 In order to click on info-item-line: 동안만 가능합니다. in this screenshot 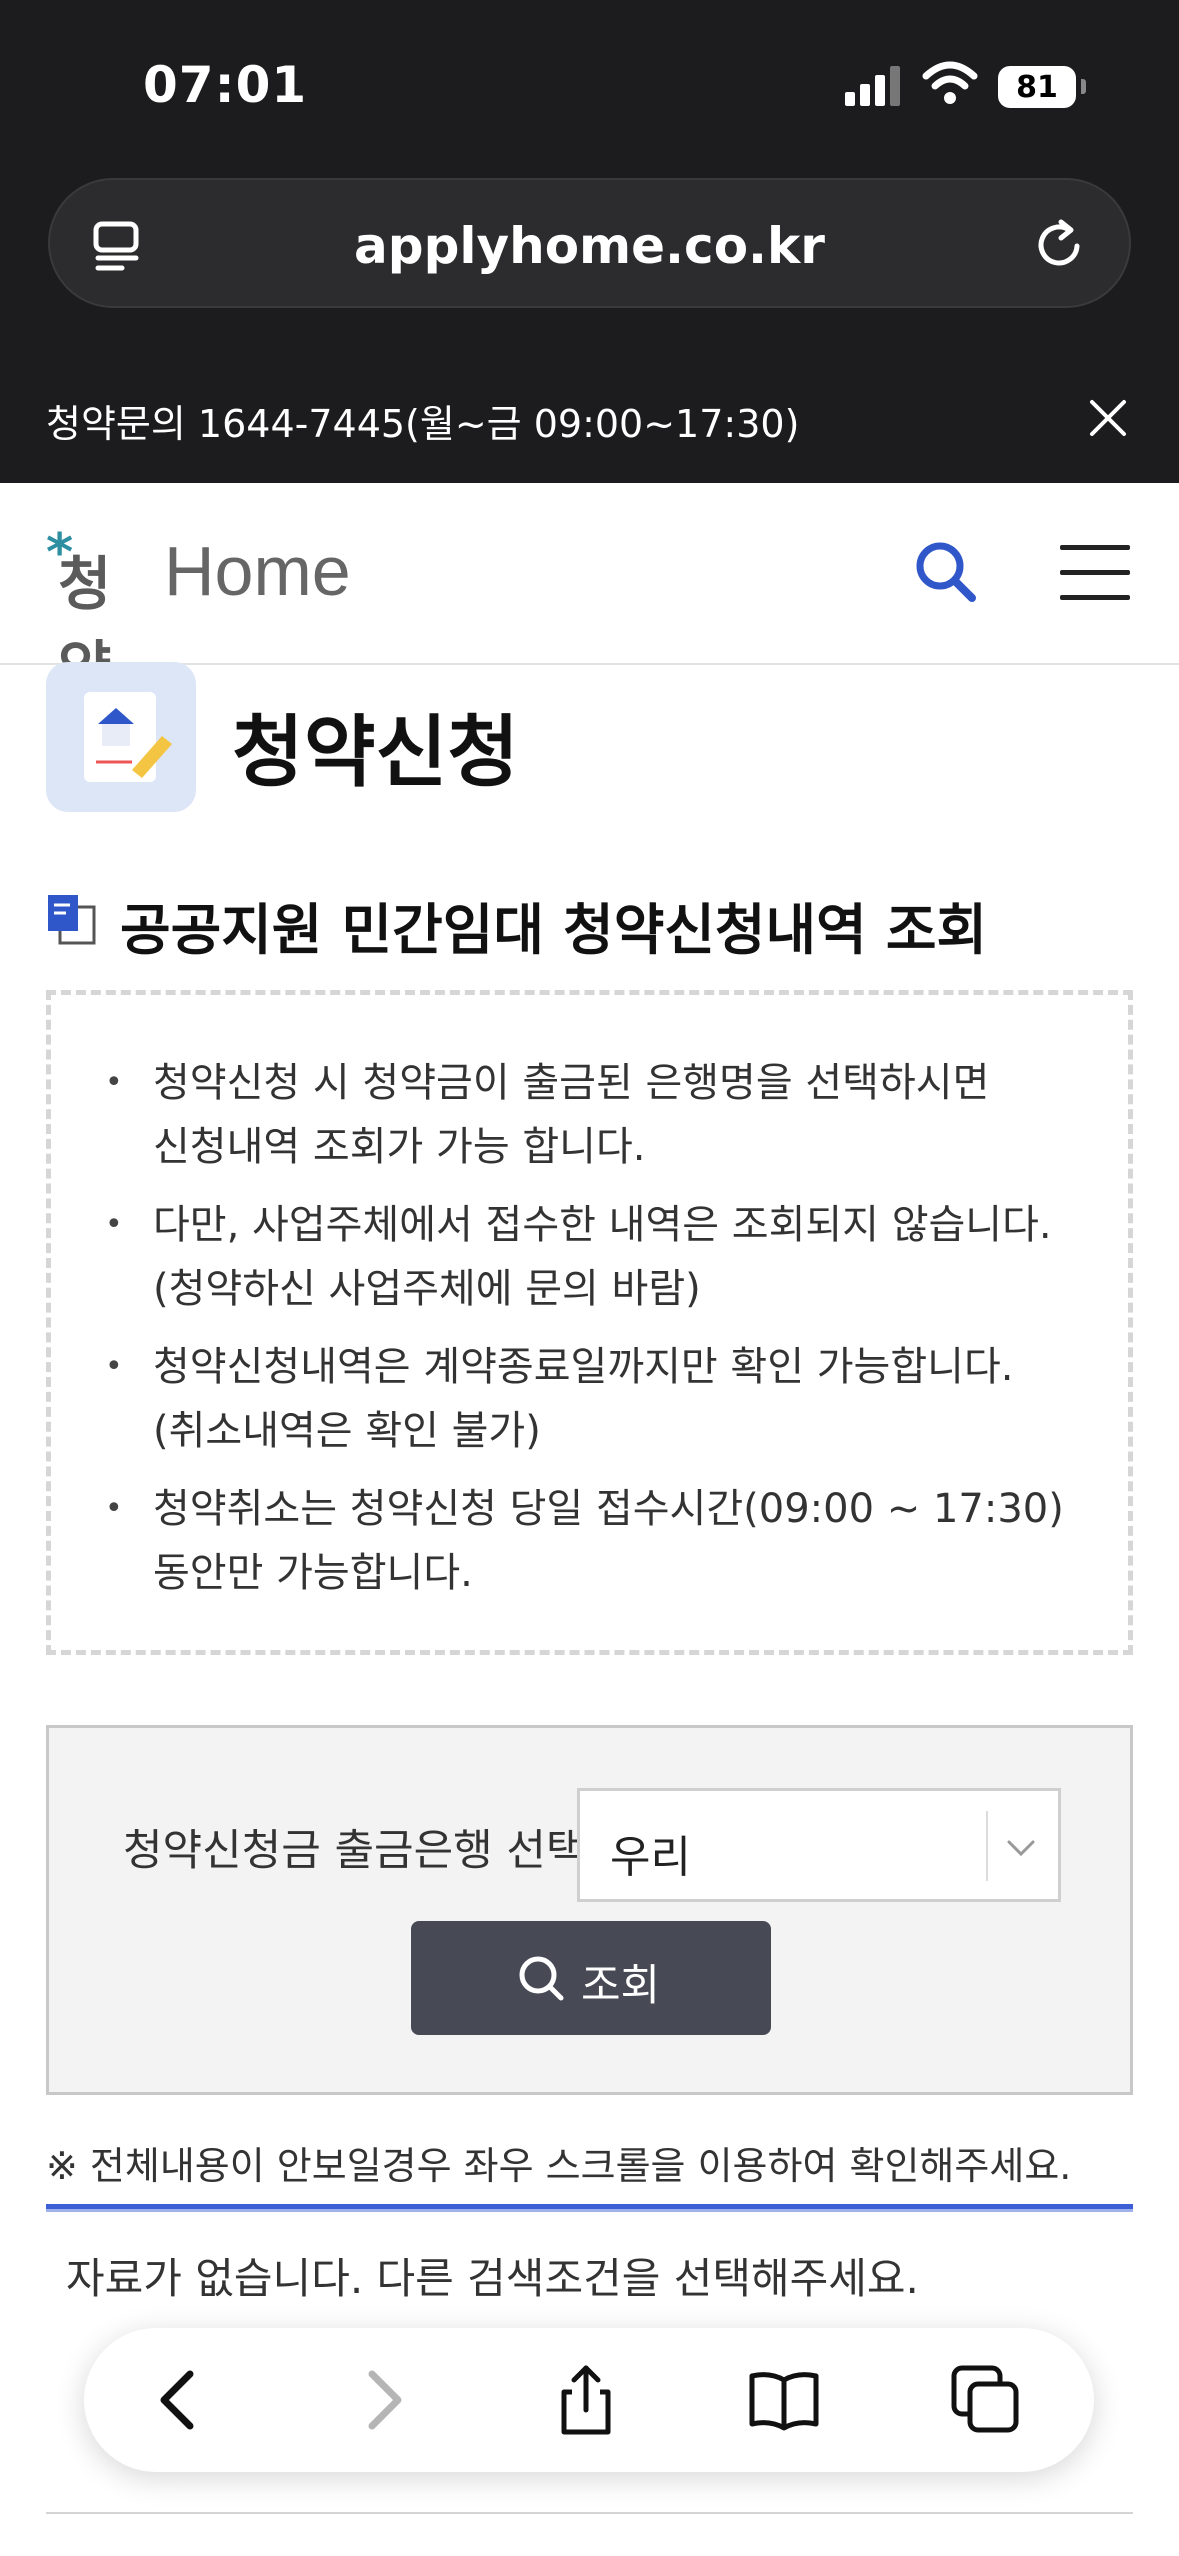, I will do `click(313, 1573)`.